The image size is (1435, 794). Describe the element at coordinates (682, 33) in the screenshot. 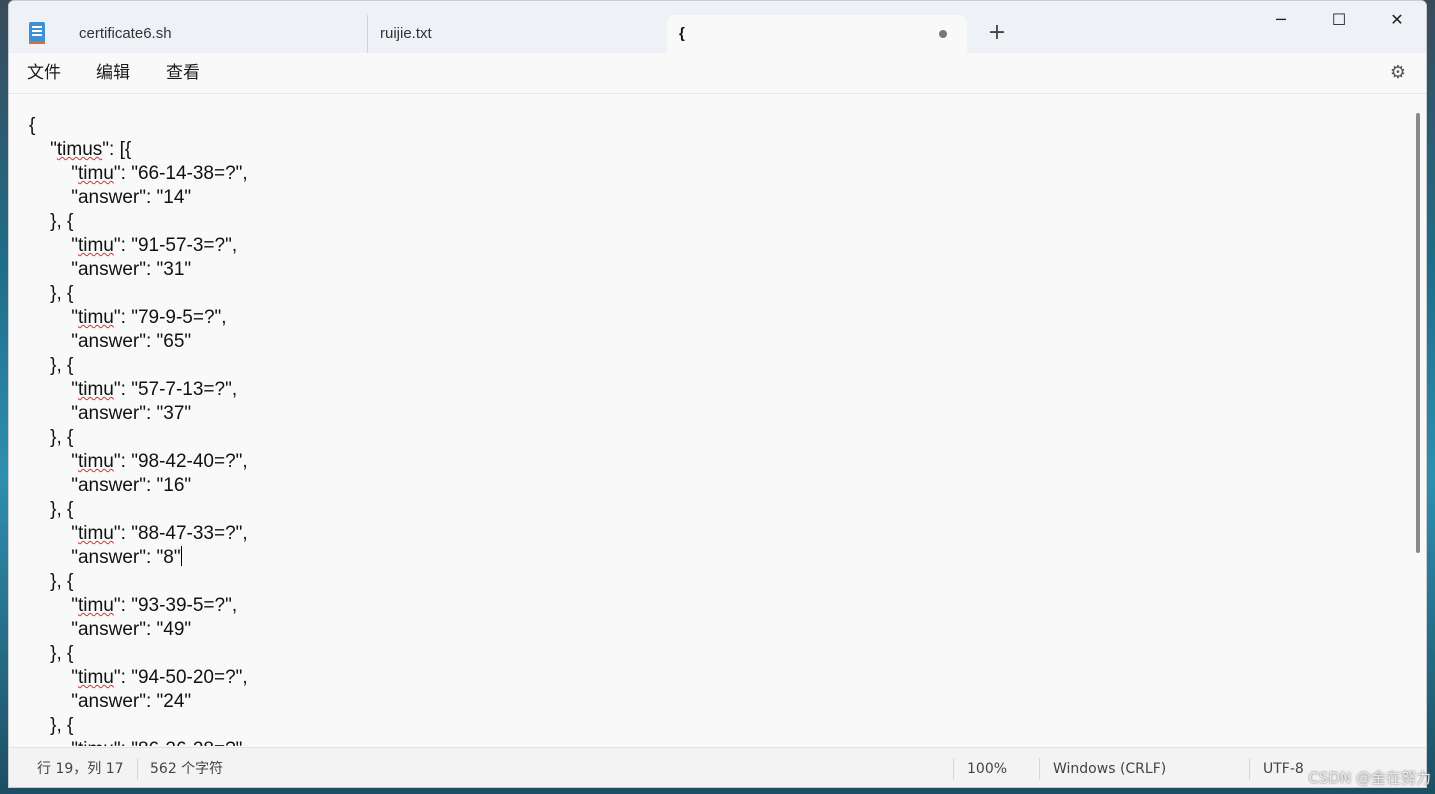

I see `tab-label: {` at that location.